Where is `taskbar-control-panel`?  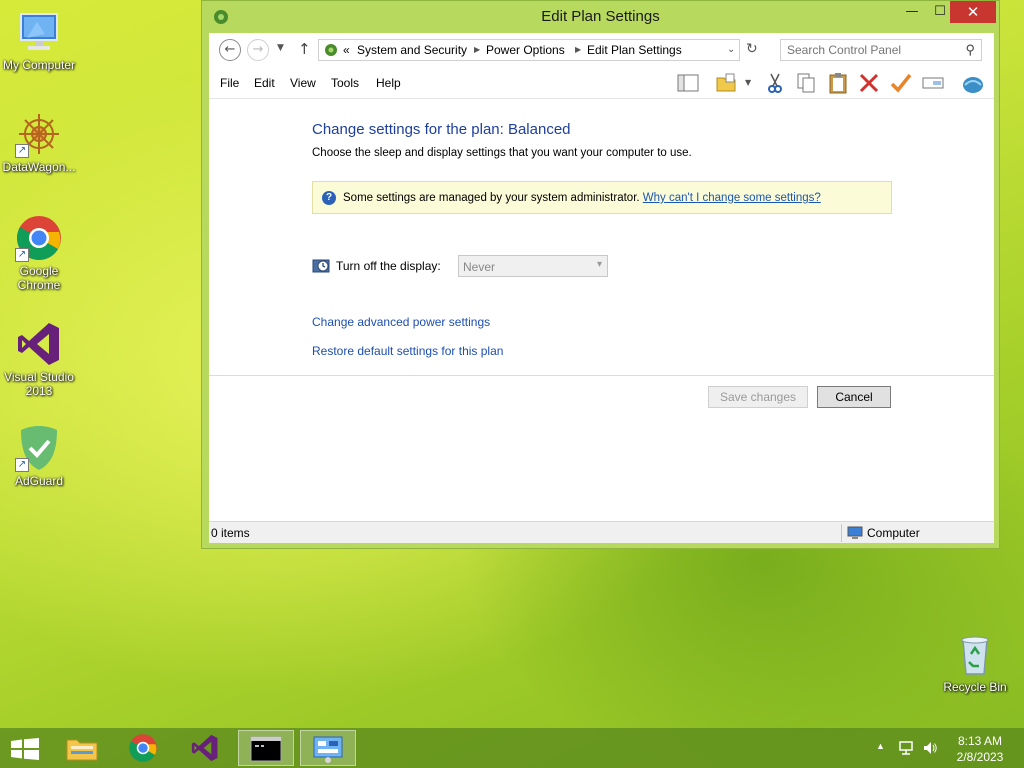
taskbar-control-panel is located at coordinates (328, 748).